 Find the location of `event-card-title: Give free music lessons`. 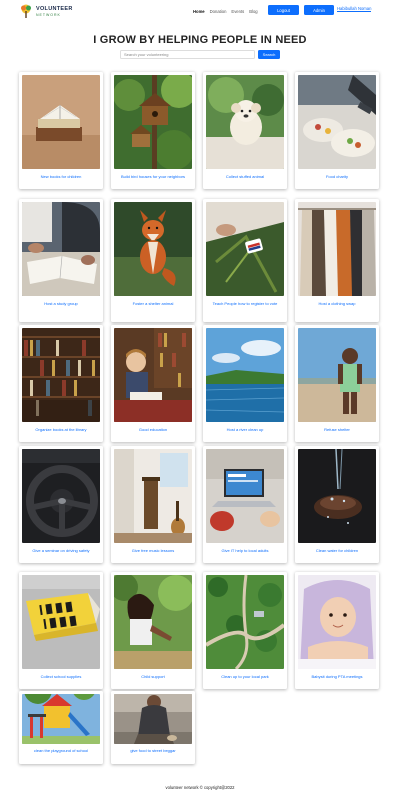

event-card-title: Give free music lessons is located at coordinates (153, 551).